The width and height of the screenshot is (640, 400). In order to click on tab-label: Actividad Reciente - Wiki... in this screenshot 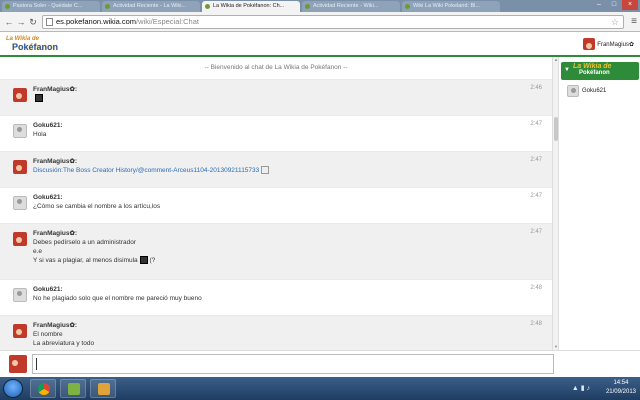, I will do `click(346, 6)`.